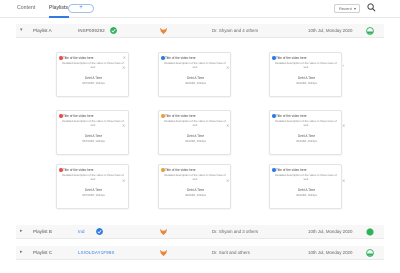  What do you see at coordinates (58, 8) in the screenshot?
I see `tab-playlists: Playlists` at bounding box center [58, 8].